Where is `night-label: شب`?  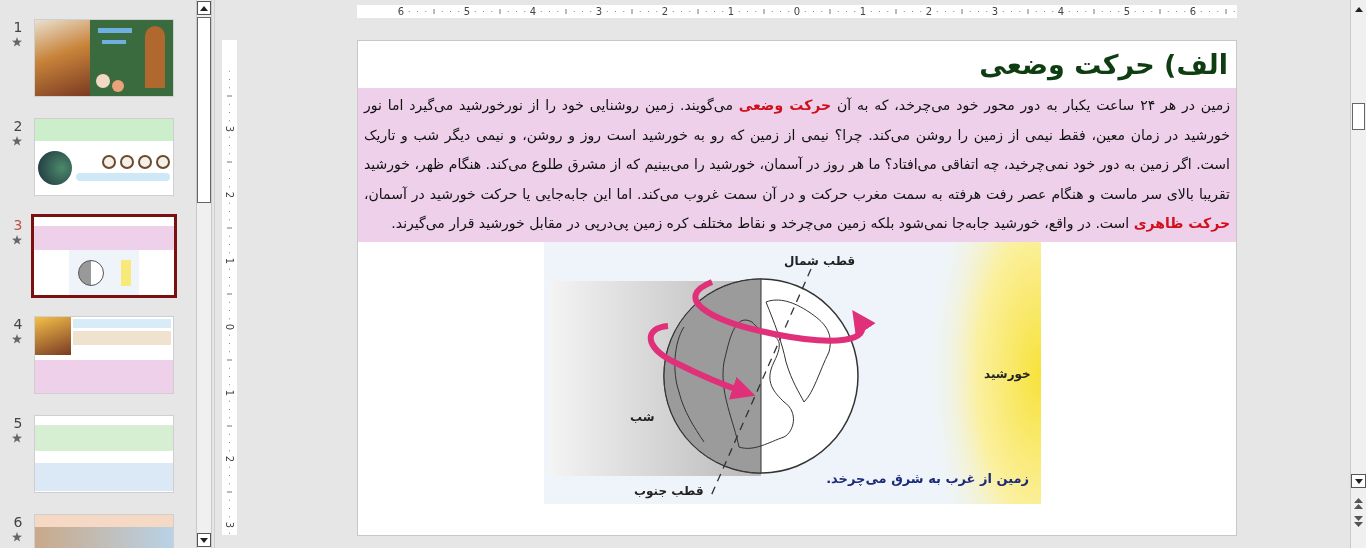 night-label: شب is located at coordinates (642, 417).